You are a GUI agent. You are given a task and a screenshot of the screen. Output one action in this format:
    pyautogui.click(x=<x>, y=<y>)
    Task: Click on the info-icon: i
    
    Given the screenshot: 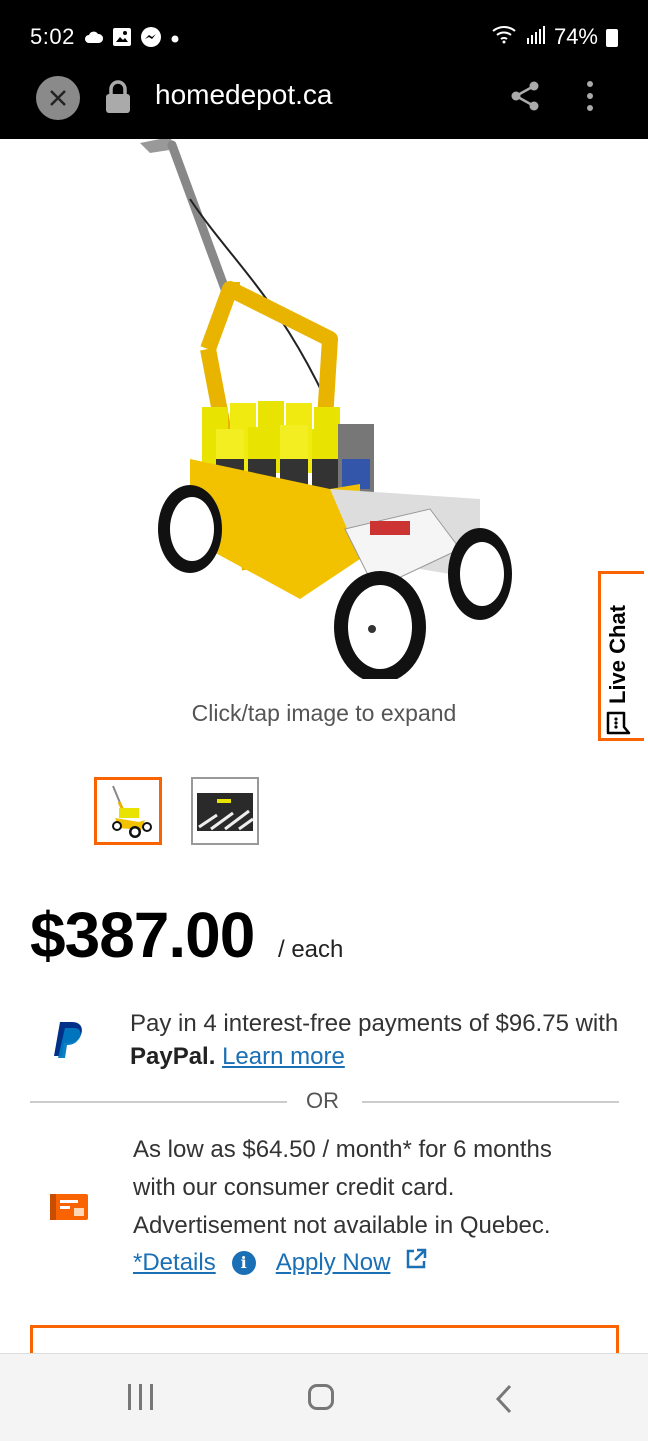 What is the action you would take?
    pyautogui.click(x=243, y=1262)
    